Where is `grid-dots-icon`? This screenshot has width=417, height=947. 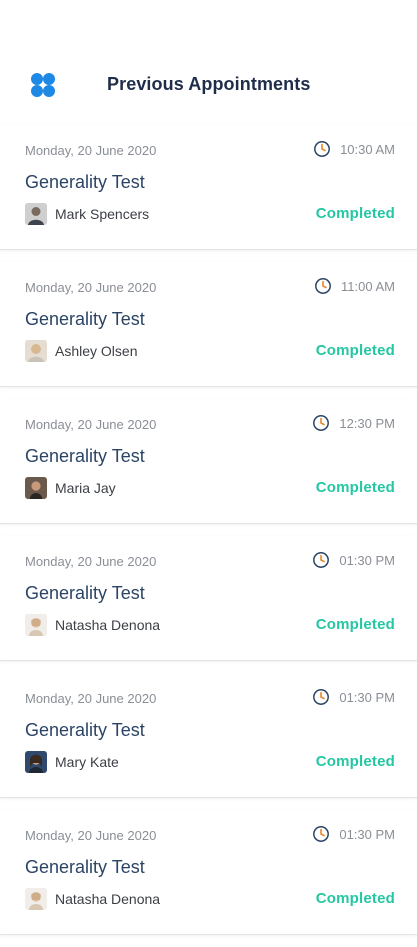 grid-dots-icon is located at coordinates (43, 85).